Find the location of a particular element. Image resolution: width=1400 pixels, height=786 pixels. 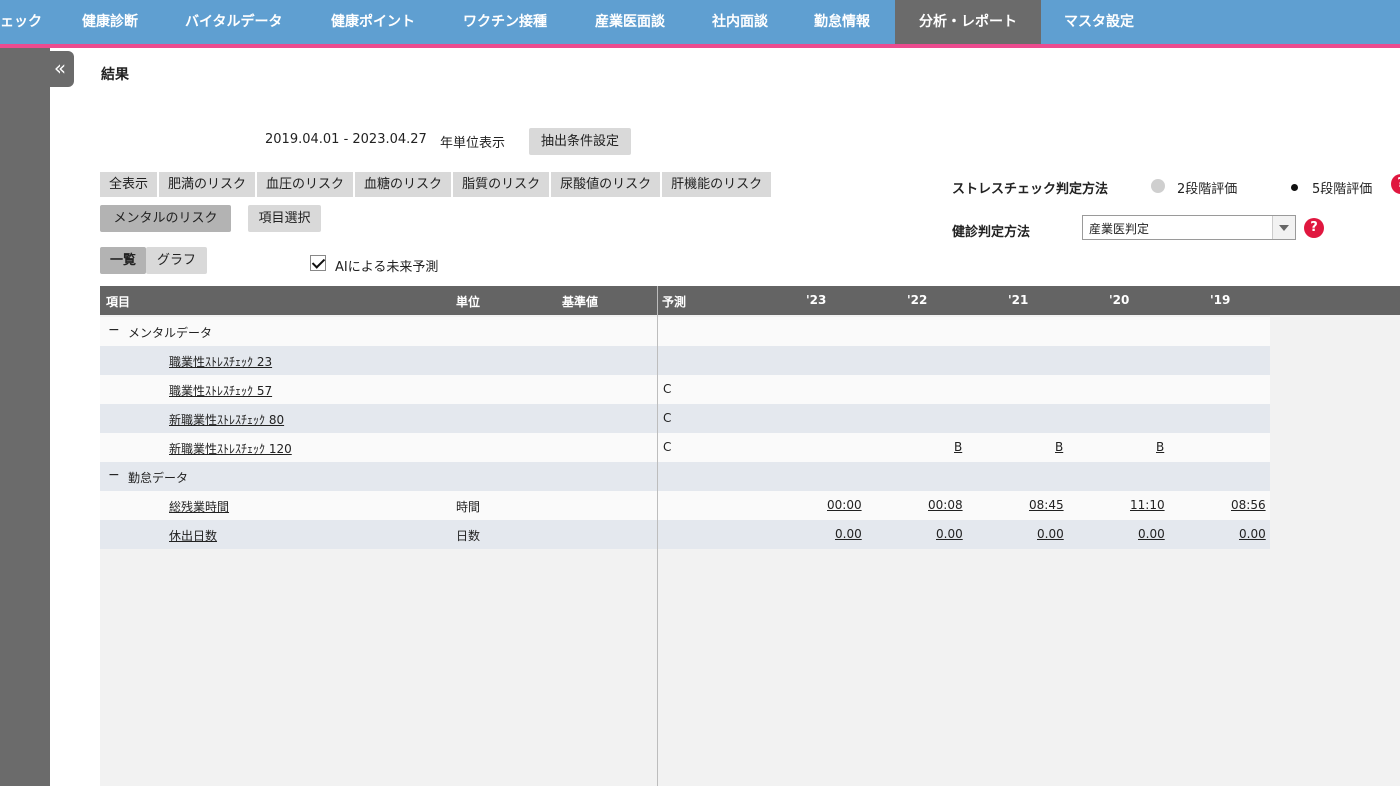

filter-obesity-button: 肥満のリスク is located at coordinates (207, 184).